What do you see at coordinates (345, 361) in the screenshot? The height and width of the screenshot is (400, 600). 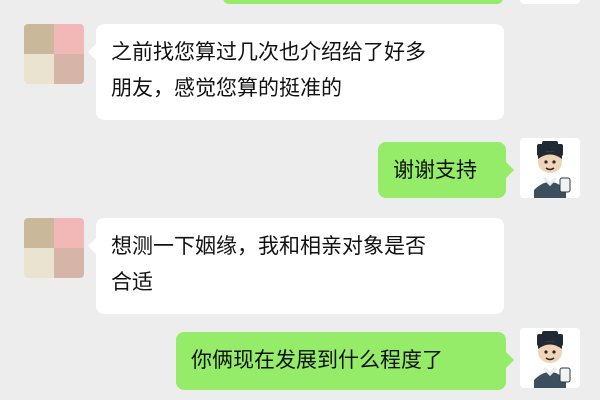 I see `message-bubble-outgoing: 你俩现在发展到什么程度了` at bounding box center [345, 361].